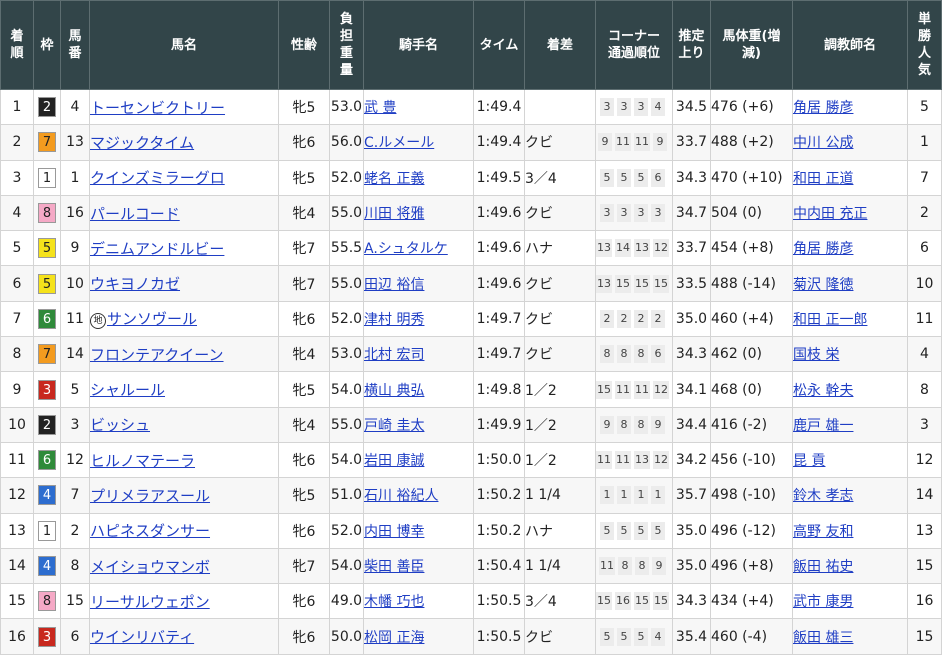 This screenshot has width=942, height=658. Describe the element at coordinates (658, 636) in the screenshot. I see `corner-position: 4` at that location.